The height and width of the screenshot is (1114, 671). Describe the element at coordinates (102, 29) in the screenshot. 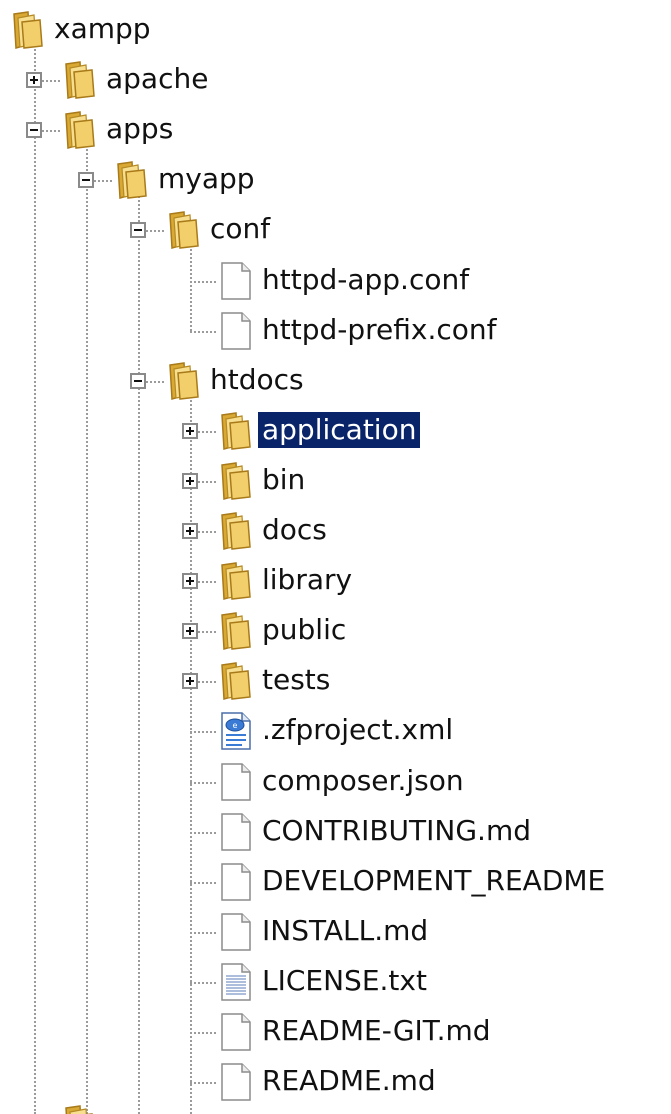

I see `tree-item-xampp: xampp` at that location.